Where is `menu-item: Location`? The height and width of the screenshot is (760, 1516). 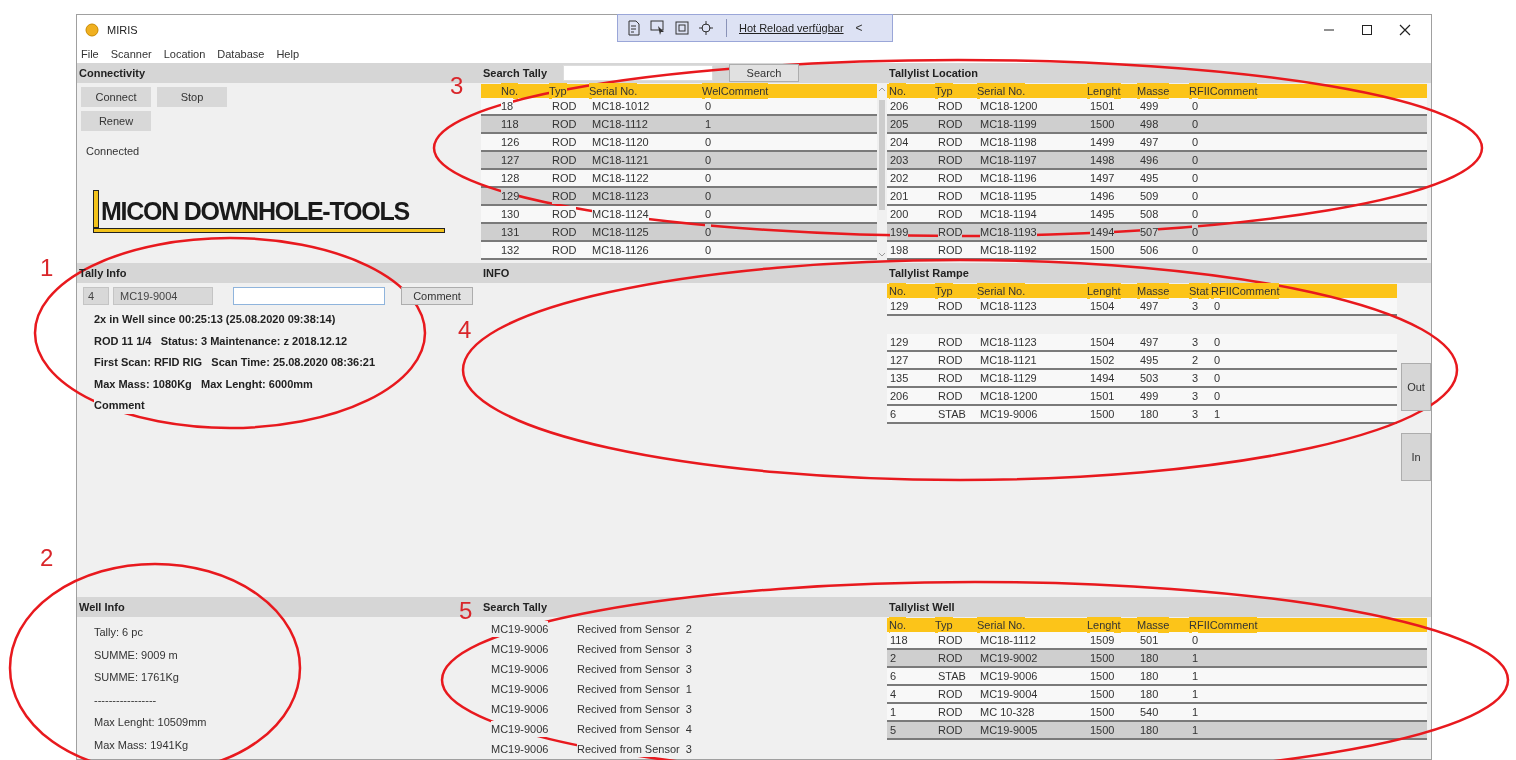 menu-item: Location is located at coordinates (184, 54).